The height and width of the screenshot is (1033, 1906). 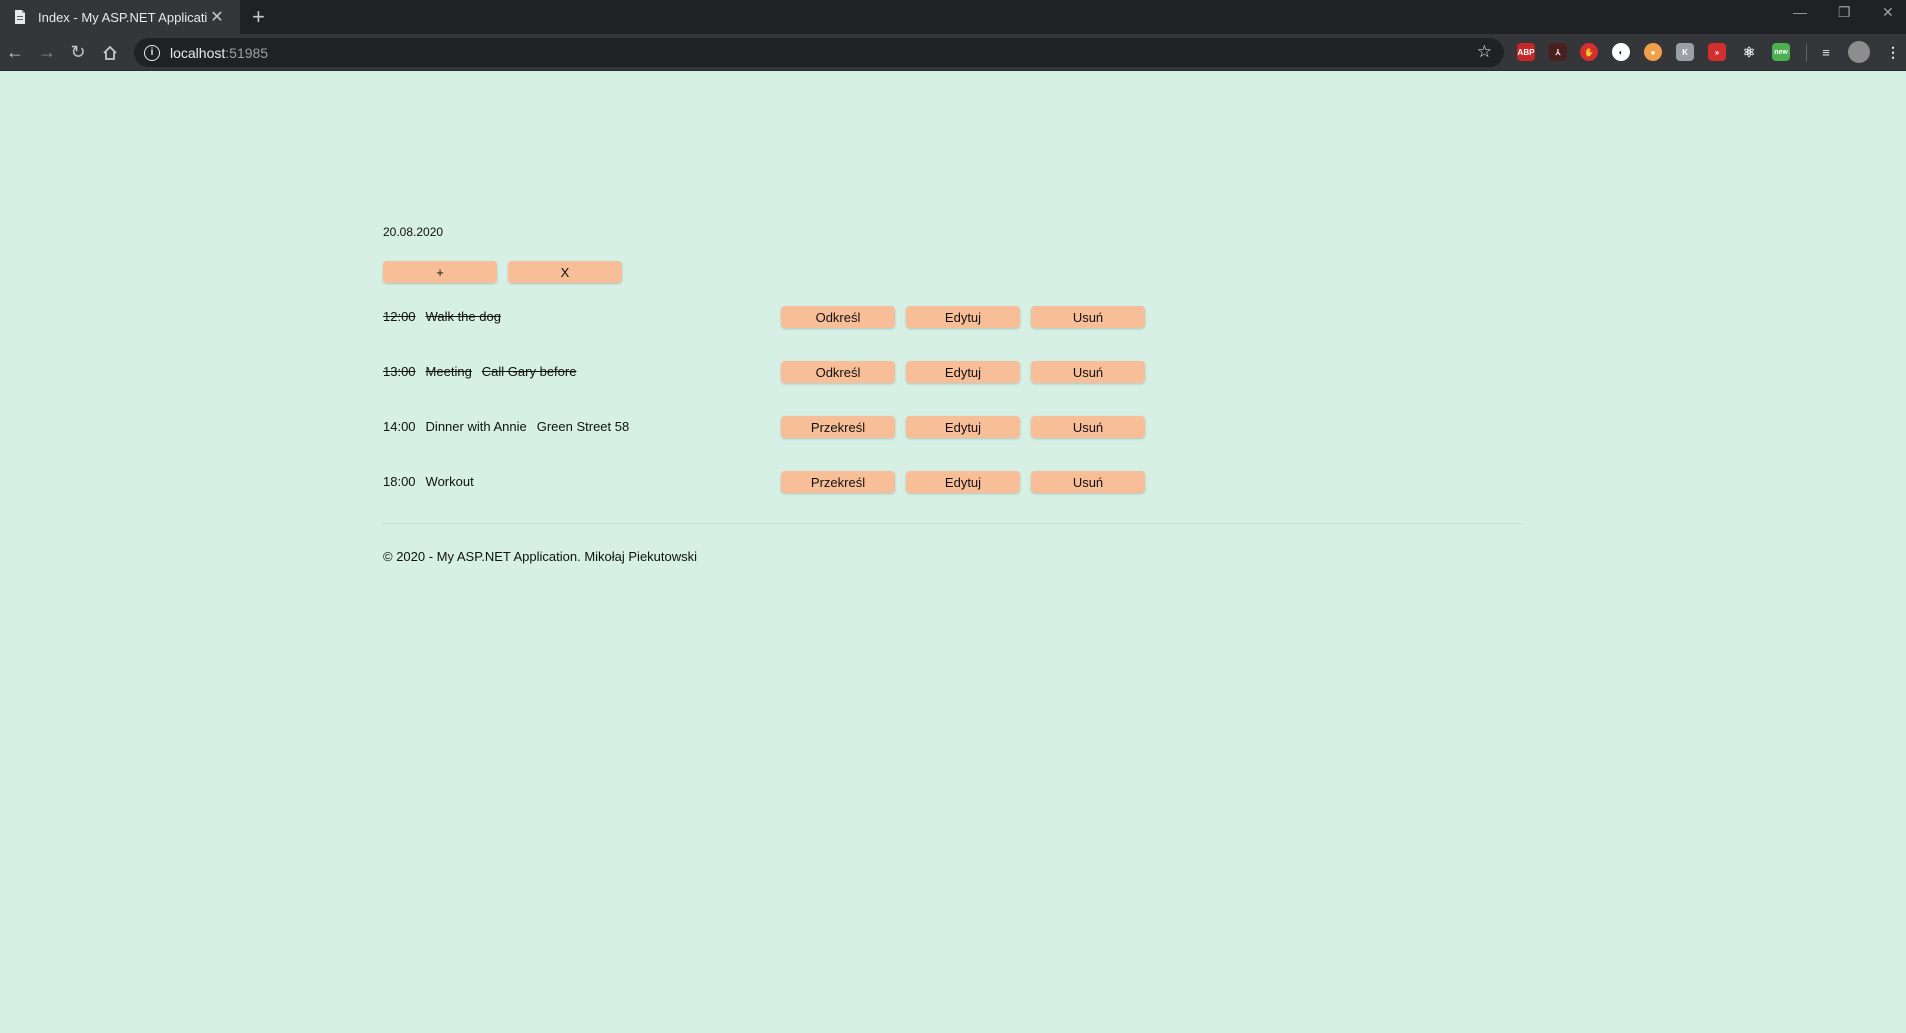 I want to click on task-text: 13:00 Meeting Call Gary before, so click(x=484, y=371).